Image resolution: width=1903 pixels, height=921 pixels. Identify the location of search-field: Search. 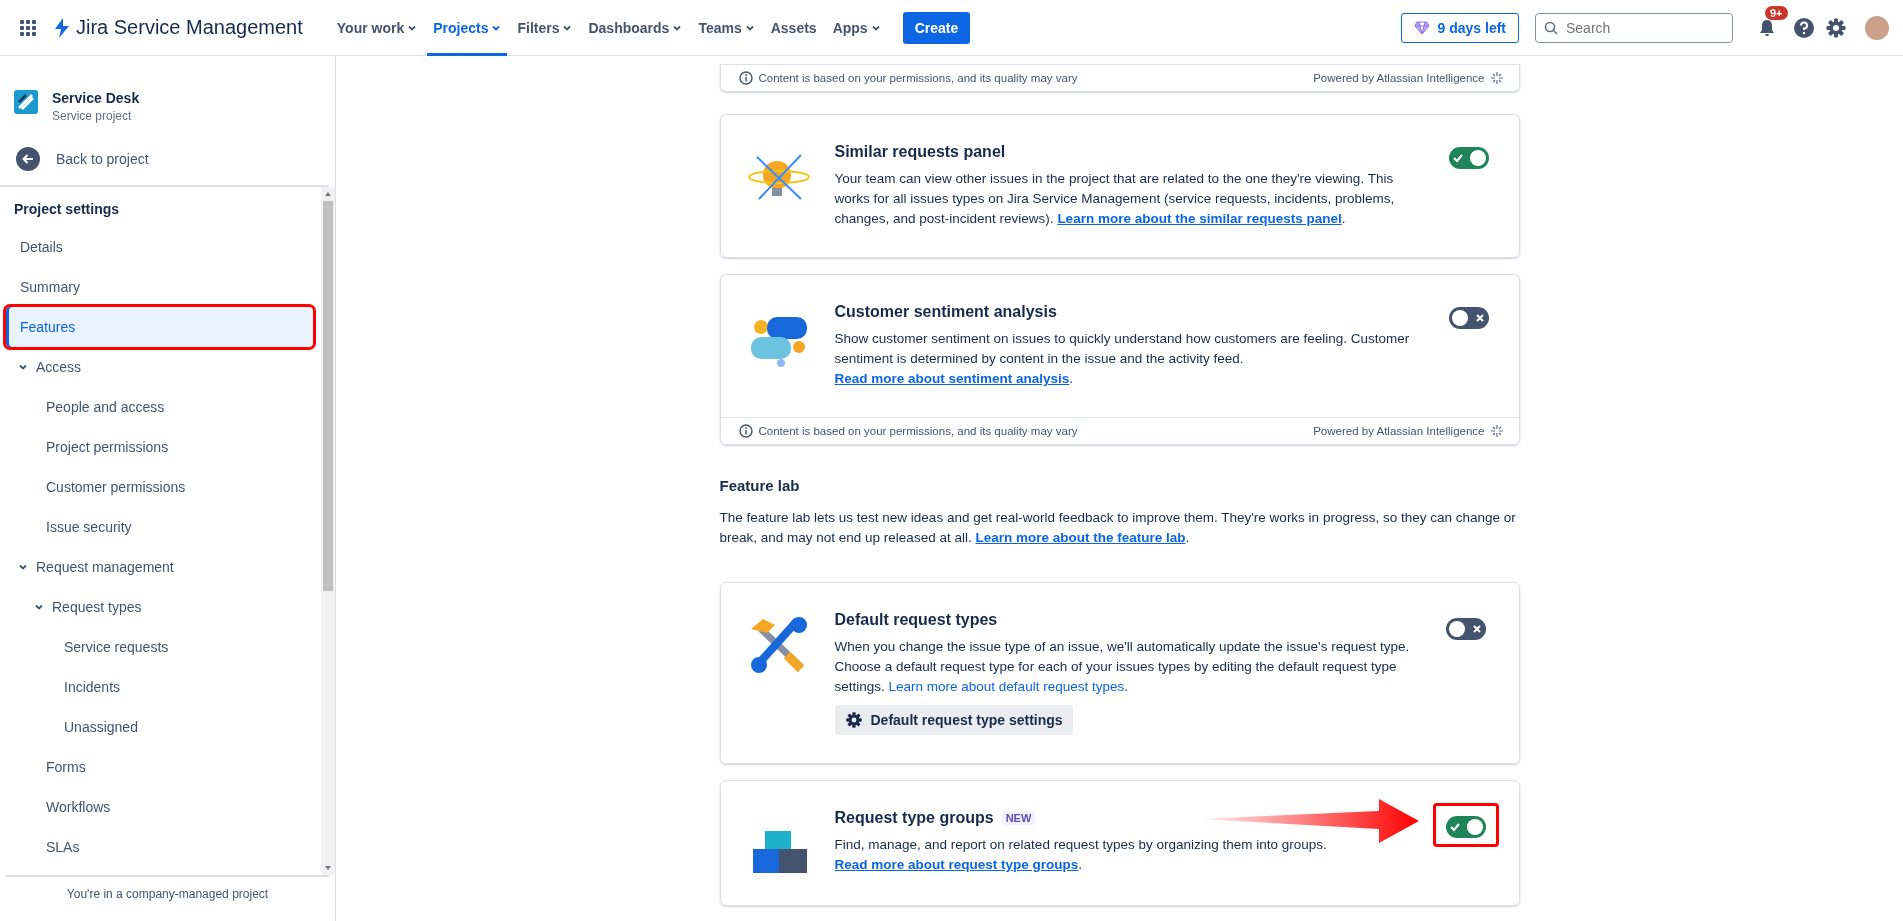
(1634, 27).